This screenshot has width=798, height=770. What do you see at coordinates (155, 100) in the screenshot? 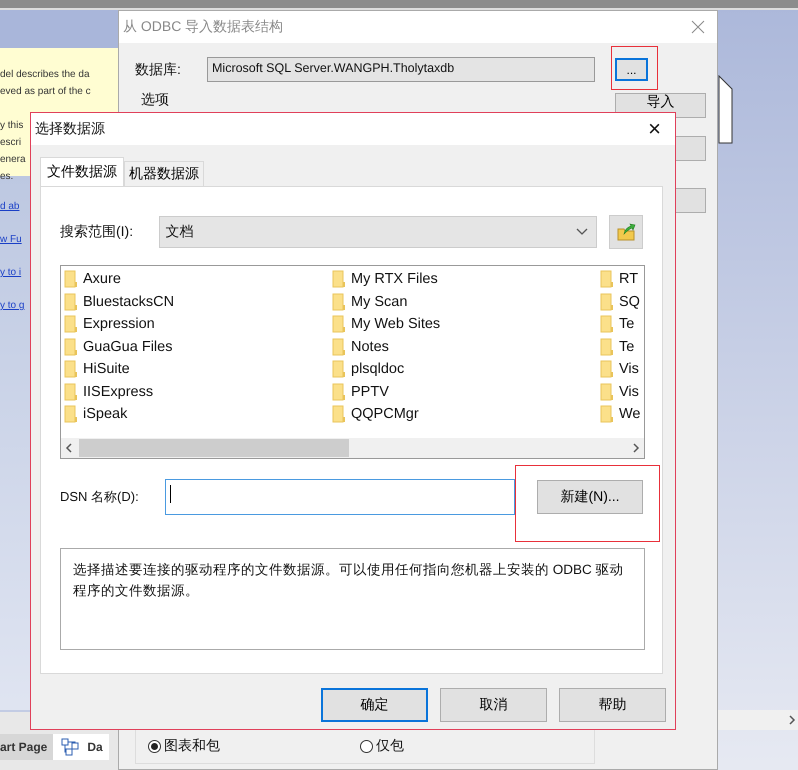
I see `options-label: 选项` at bounding box center [155, 100].